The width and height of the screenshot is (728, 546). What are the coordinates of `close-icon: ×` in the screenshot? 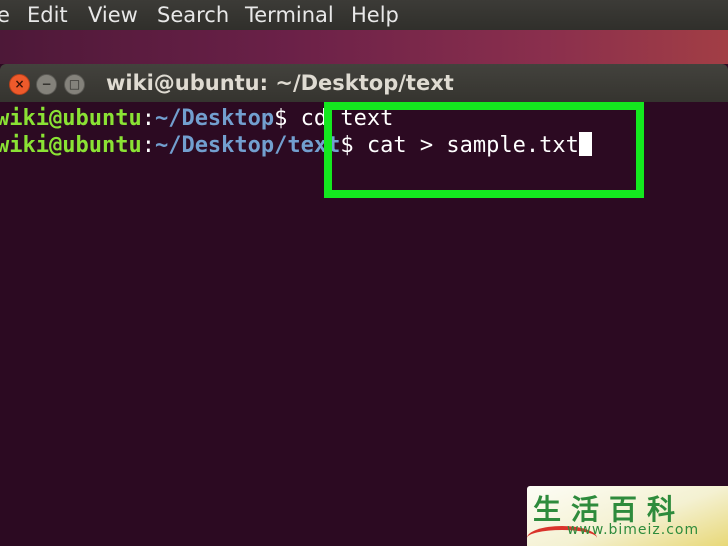 It's located at (19, 84).